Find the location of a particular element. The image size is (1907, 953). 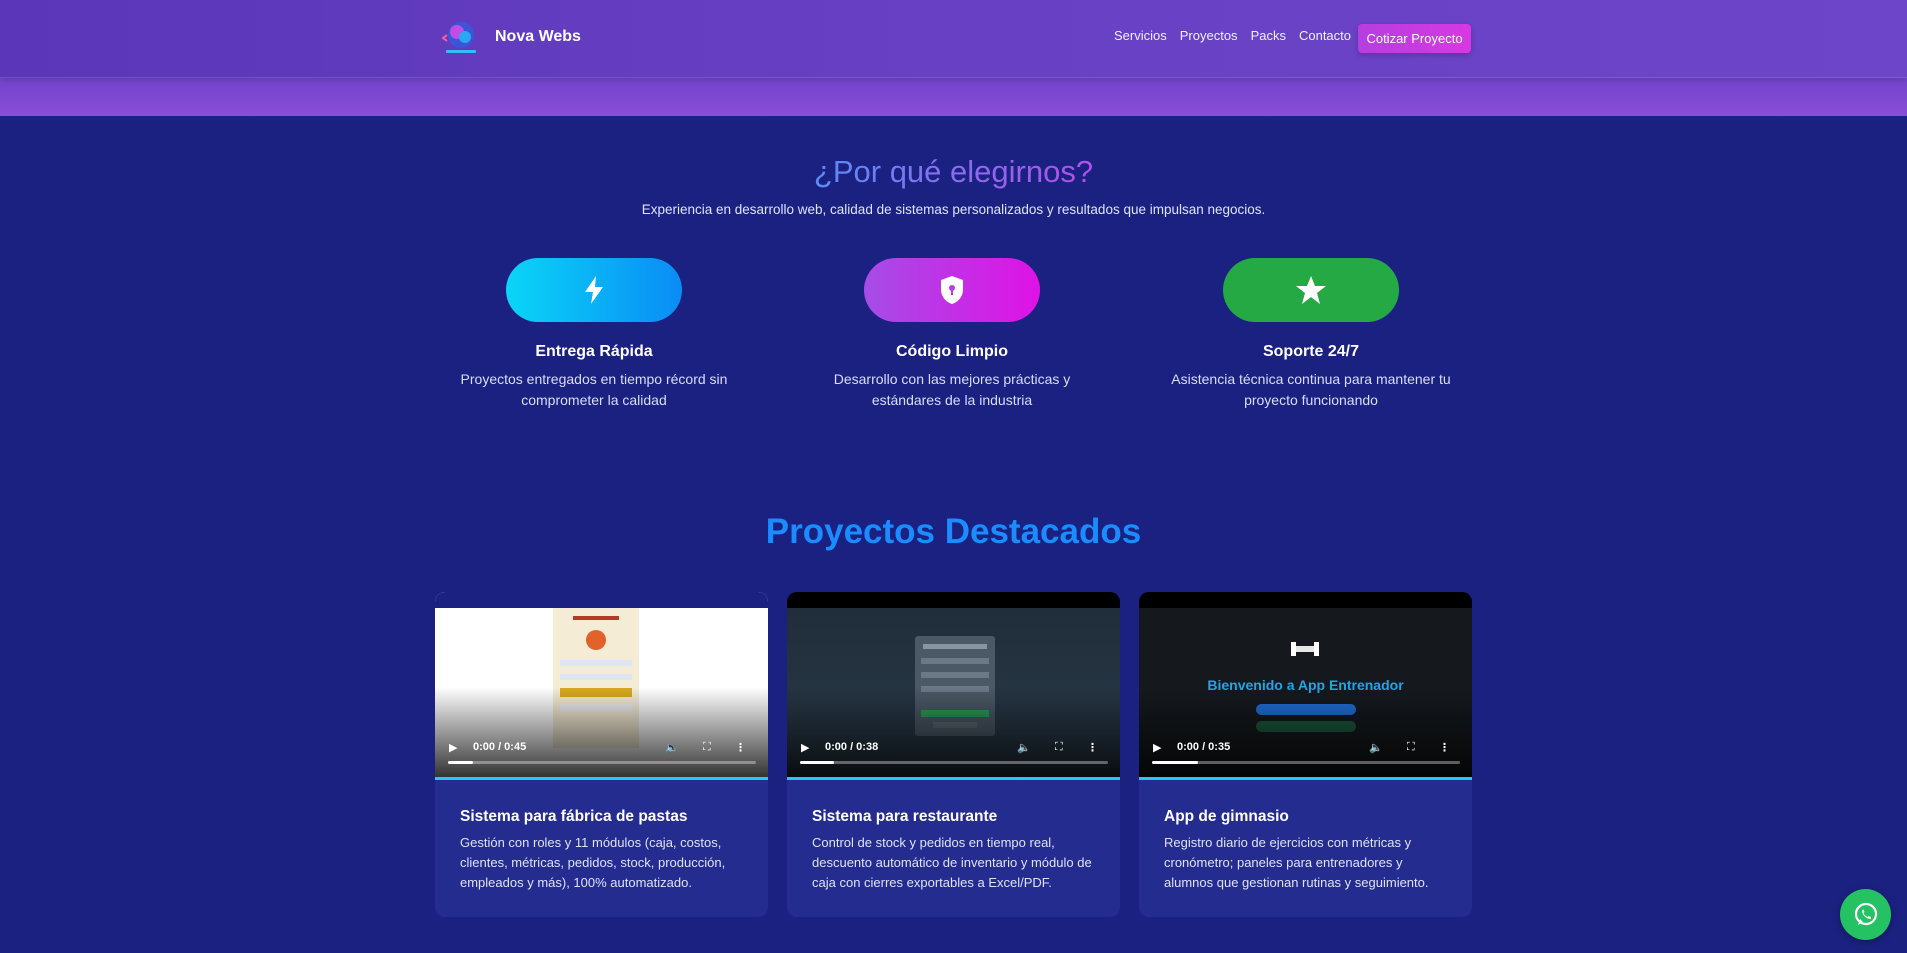

dumbbell-icon is located at coordinates (1305, 649).